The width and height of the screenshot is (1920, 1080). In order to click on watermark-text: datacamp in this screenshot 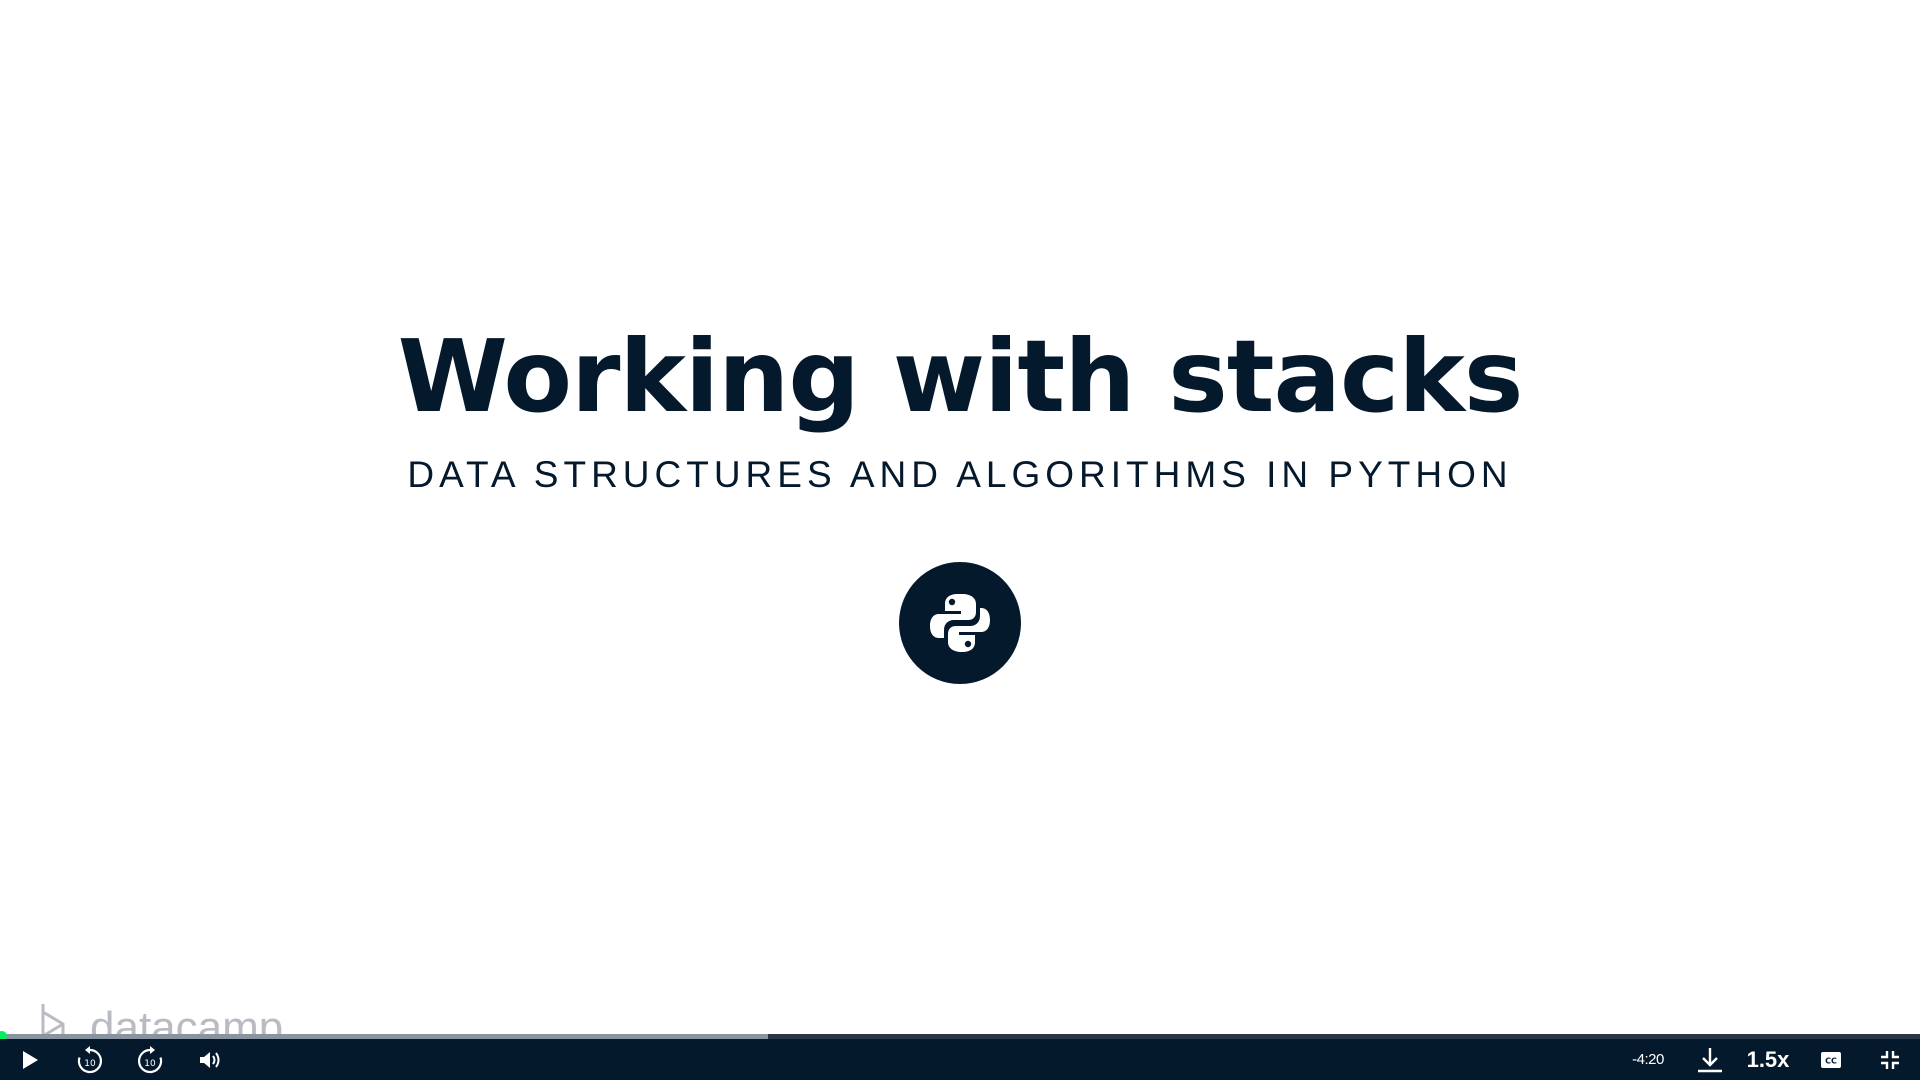, I will do `click(187, 1019)`.